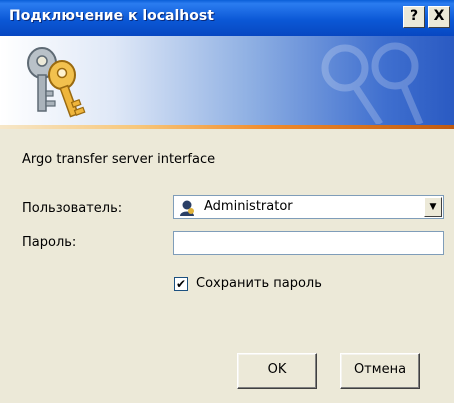 The image size is (454, 403). Describe the element at coordinates (56, 82) in the screenshot. I see `keys-icon` at that location.